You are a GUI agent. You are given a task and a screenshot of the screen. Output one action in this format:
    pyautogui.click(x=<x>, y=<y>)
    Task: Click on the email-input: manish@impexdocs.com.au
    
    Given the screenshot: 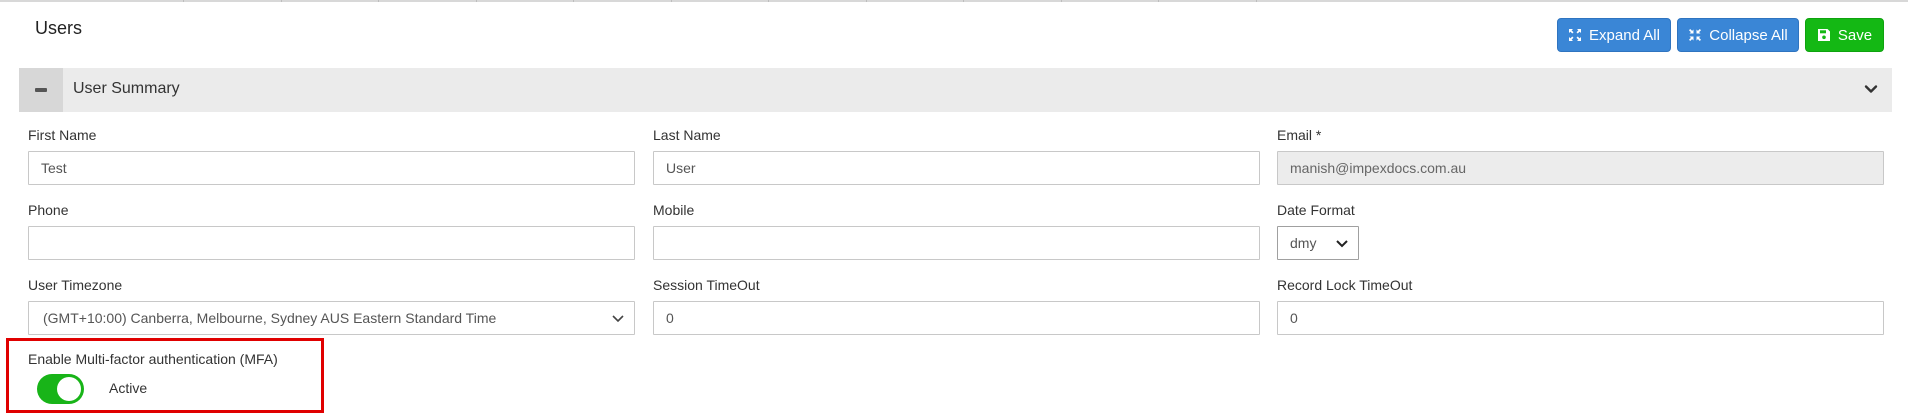 What is the action you would take?
    pyautogui.click(x=1580, y=168)
    